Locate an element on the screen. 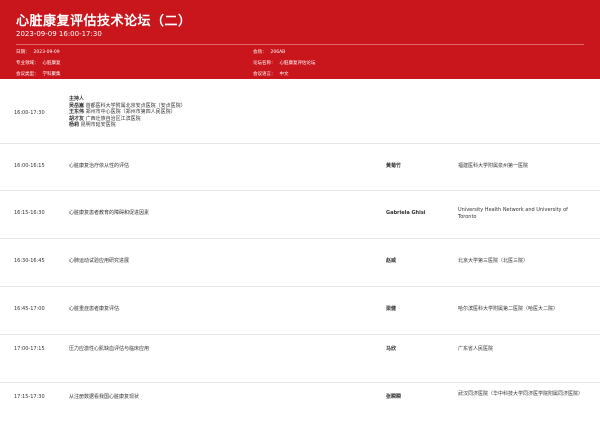 The width and height of the screenshot is (600, 436). room-label: 会场： is located at coordinates (260, 52).